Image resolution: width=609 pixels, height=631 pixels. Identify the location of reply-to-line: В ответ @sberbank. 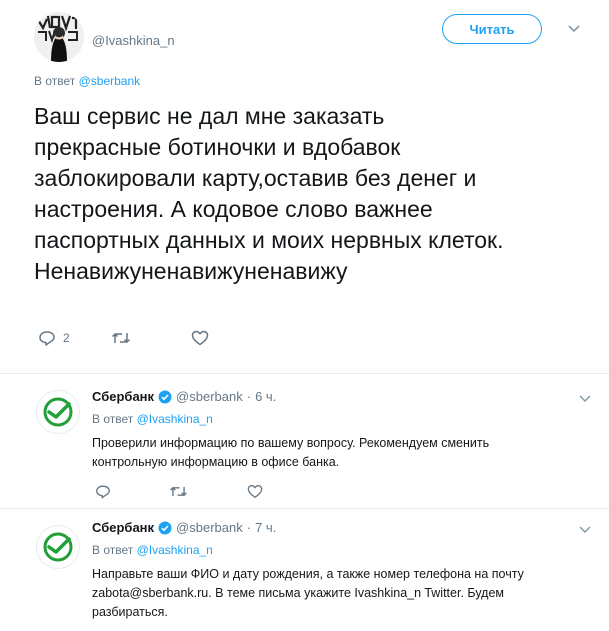
(87, 81).